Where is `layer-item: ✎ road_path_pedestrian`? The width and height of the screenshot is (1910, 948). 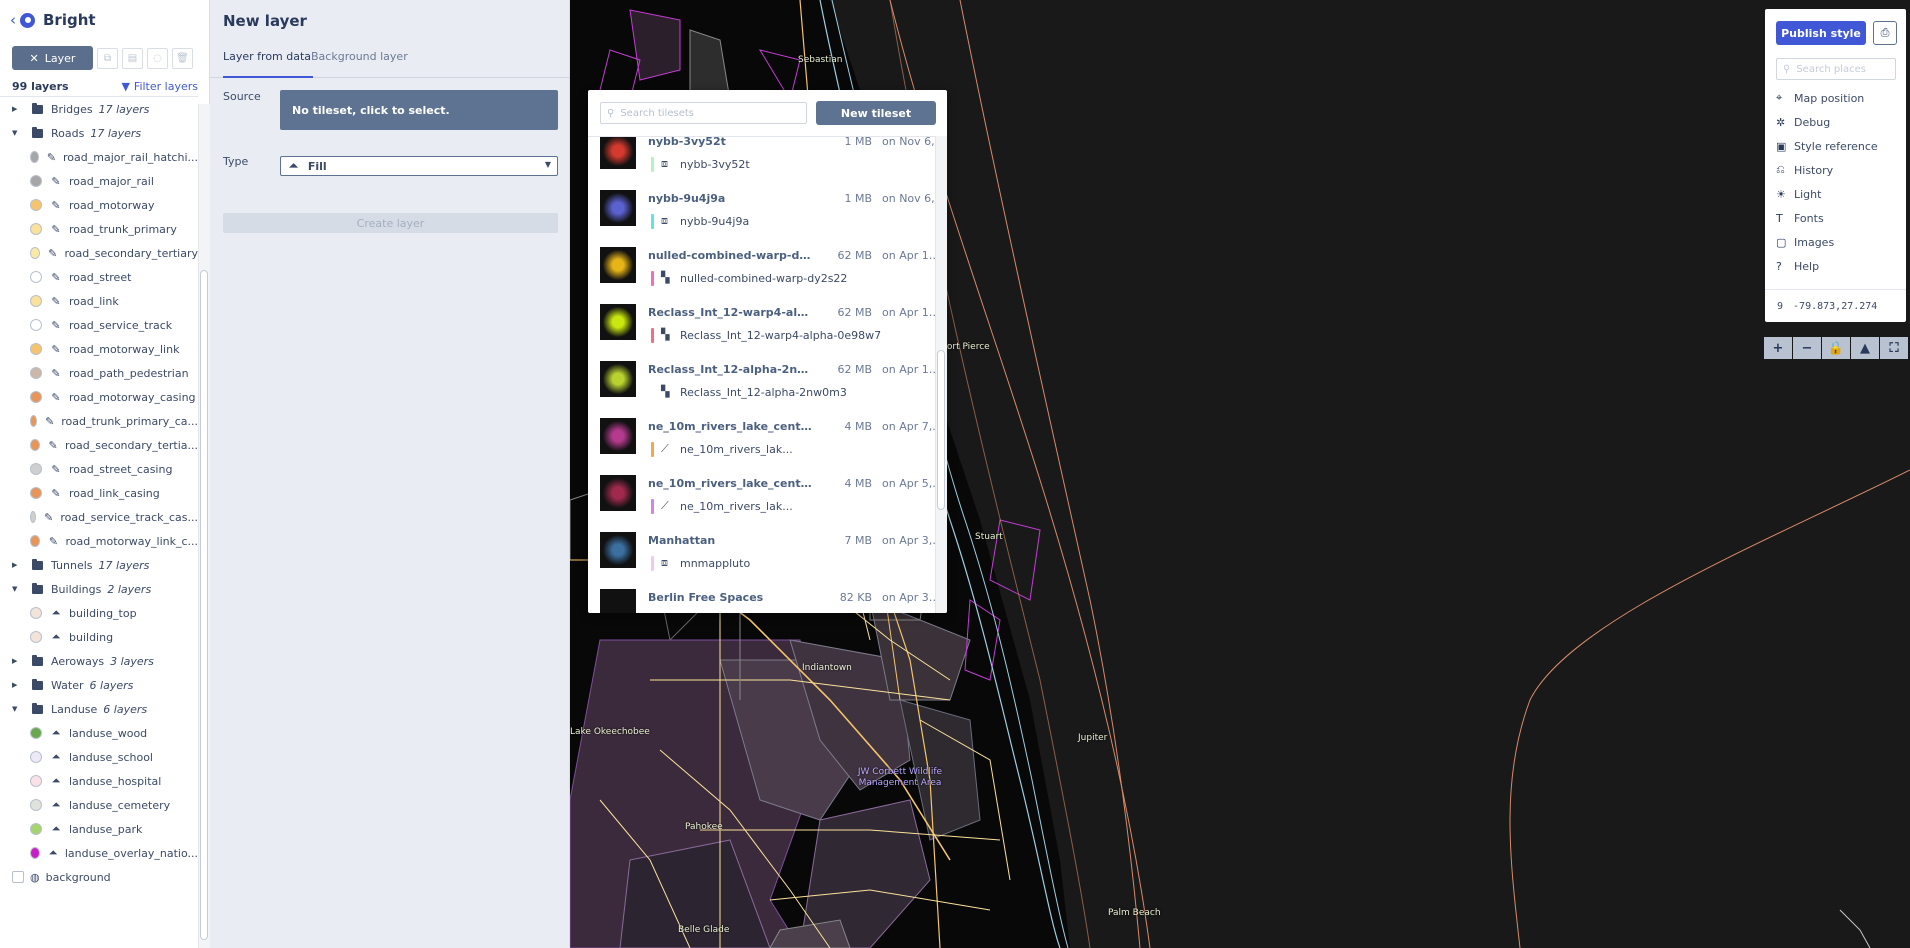
layer-item: ✎ road_path_pedestrian is located at coordinates (99, 373).